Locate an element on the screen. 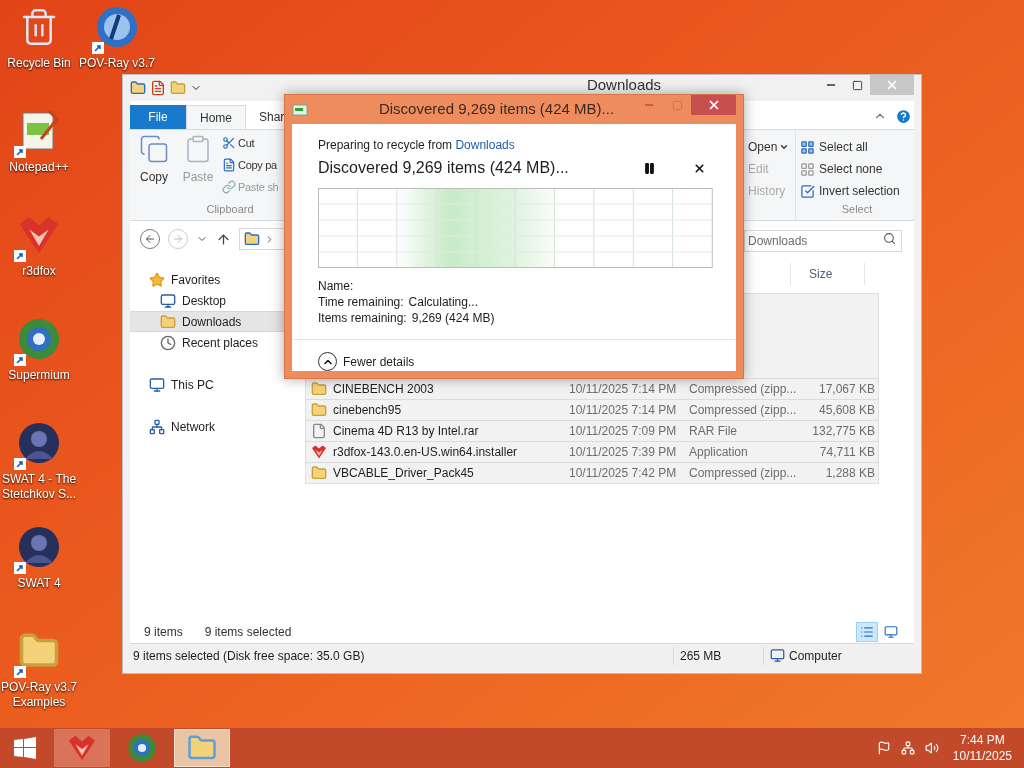  ribbon-small-button: Open is located at coordinates (771, 147).